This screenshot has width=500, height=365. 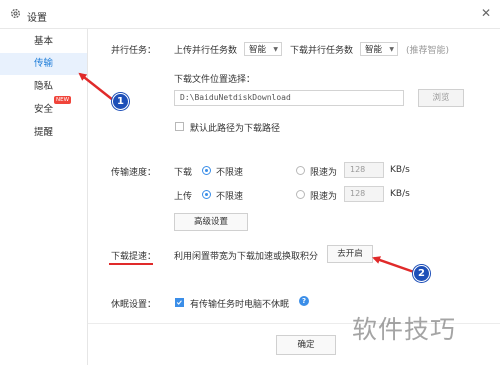 What do you see at coordinates (230, 197) in the screenshot?
I see `upload-unlimited-label: 不限速` at bounding box center [230, 197].